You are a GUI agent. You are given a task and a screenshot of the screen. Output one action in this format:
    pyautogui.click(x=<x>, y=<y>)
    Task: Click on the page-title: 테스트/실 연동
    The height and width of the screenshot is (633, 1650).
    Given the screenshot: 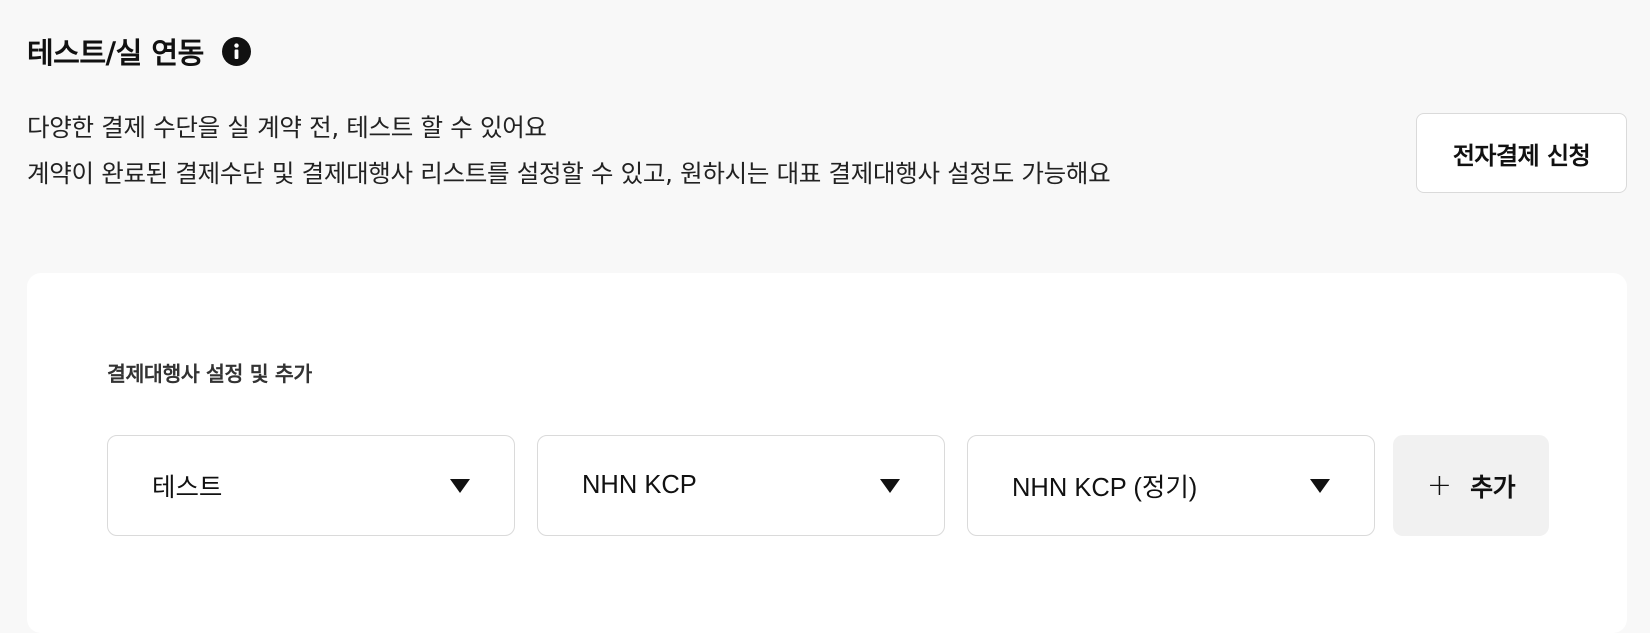 What is the action you would take?
    pyautogui.click(x=115, y=53)
    